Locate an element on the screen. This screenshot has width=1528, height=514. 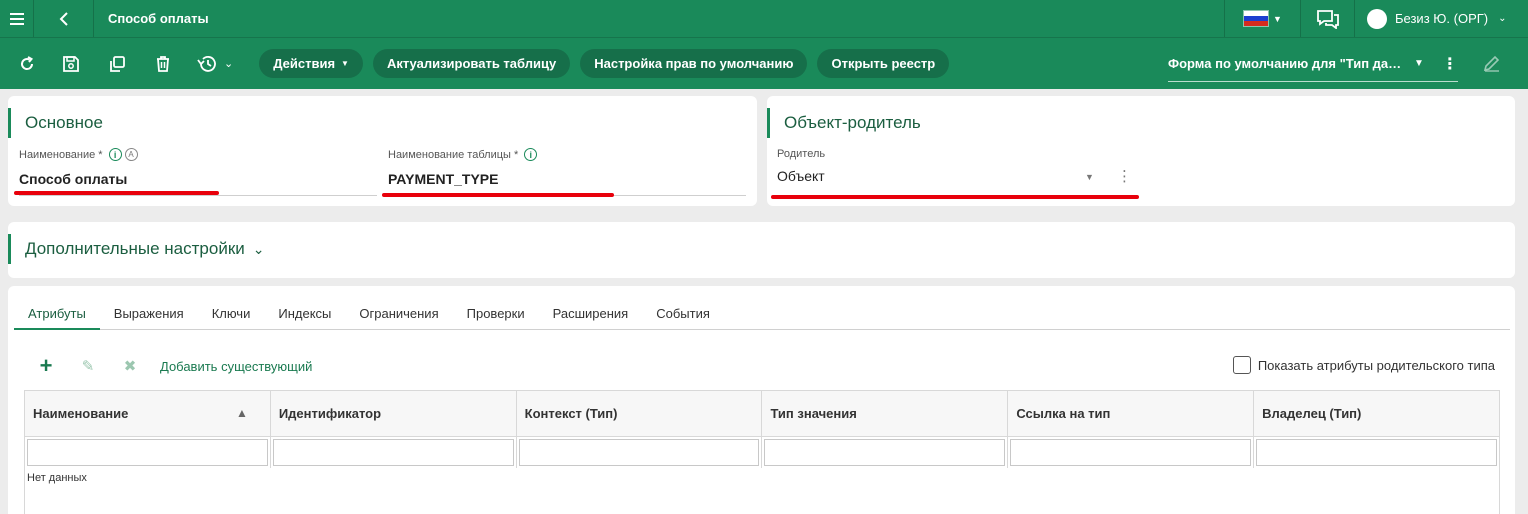
page-title: Способ оплаты is located at coordinates (158, 18).